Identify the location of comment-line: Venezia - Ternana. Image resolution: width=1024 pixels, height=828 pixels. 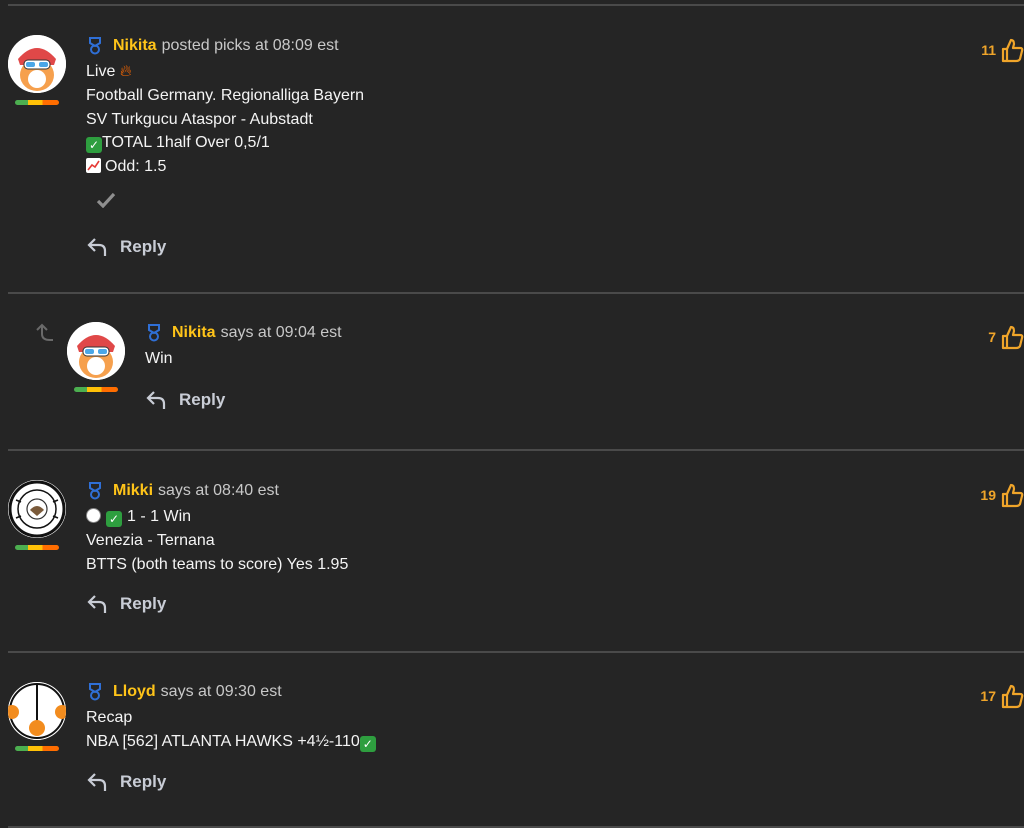
(150, 540).